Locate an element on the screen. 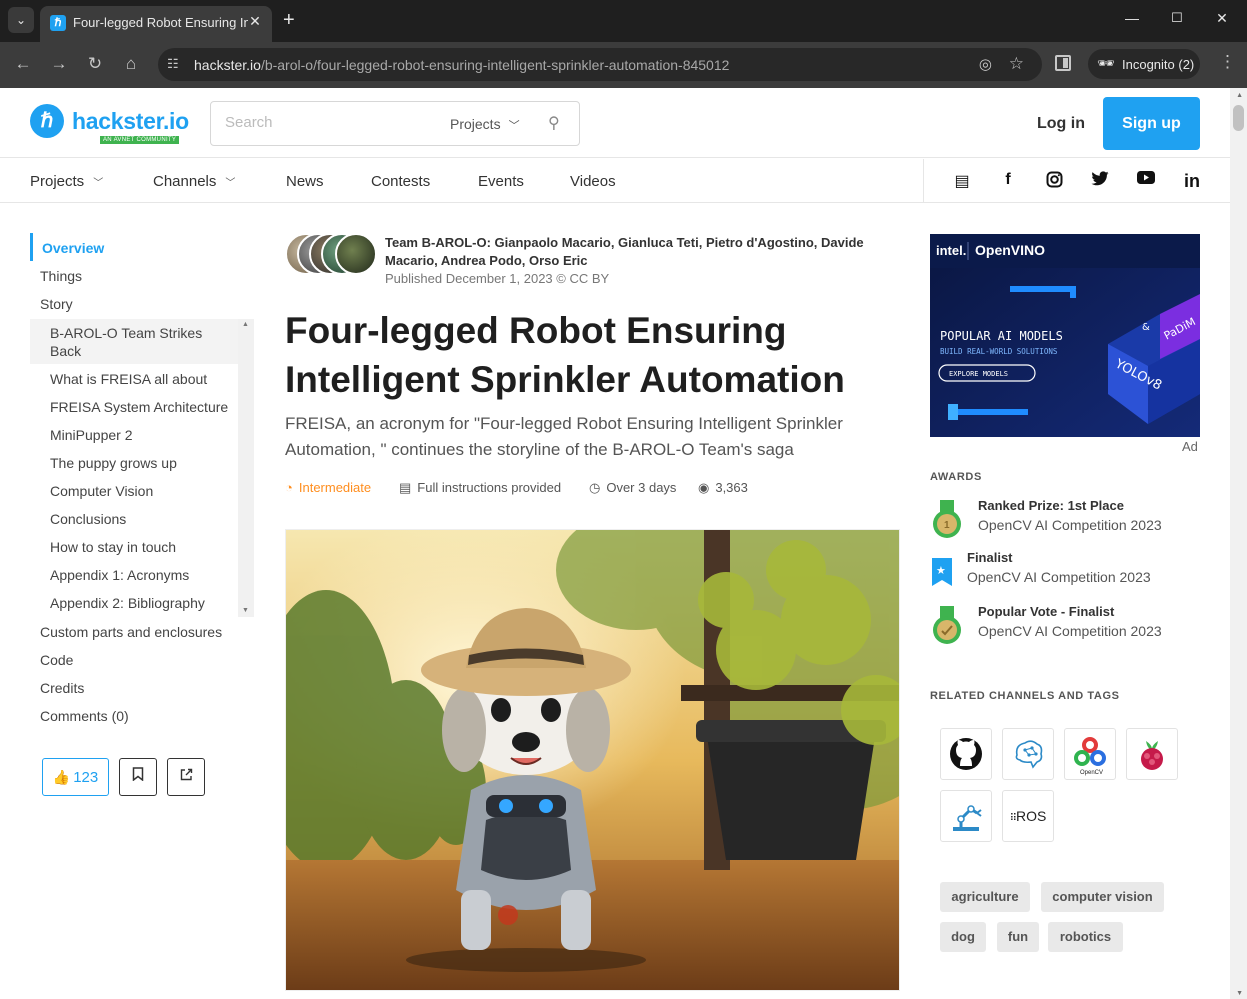 The width and height of the screenshot is (1247, 999). channel-raspberry-pi is located at coordinates (1152, 754).